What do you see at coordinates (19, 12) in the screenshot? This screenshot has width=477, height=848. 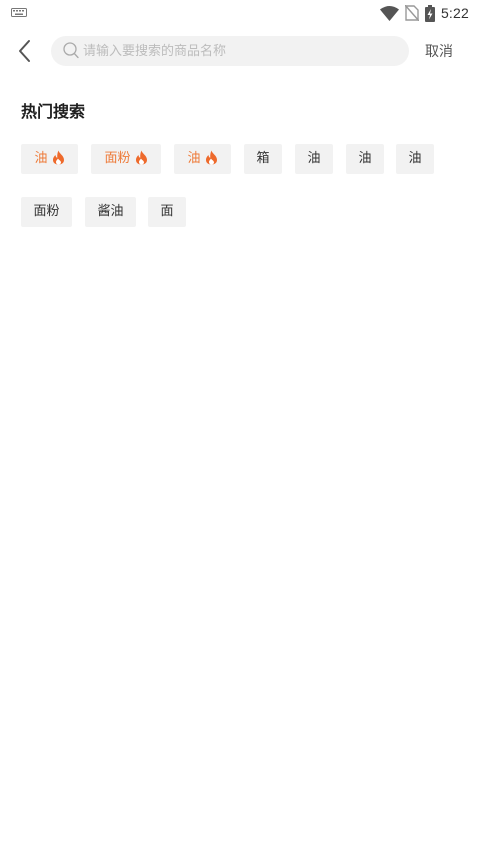 I see `keyboard-icon` at bounding box center [19, 12].